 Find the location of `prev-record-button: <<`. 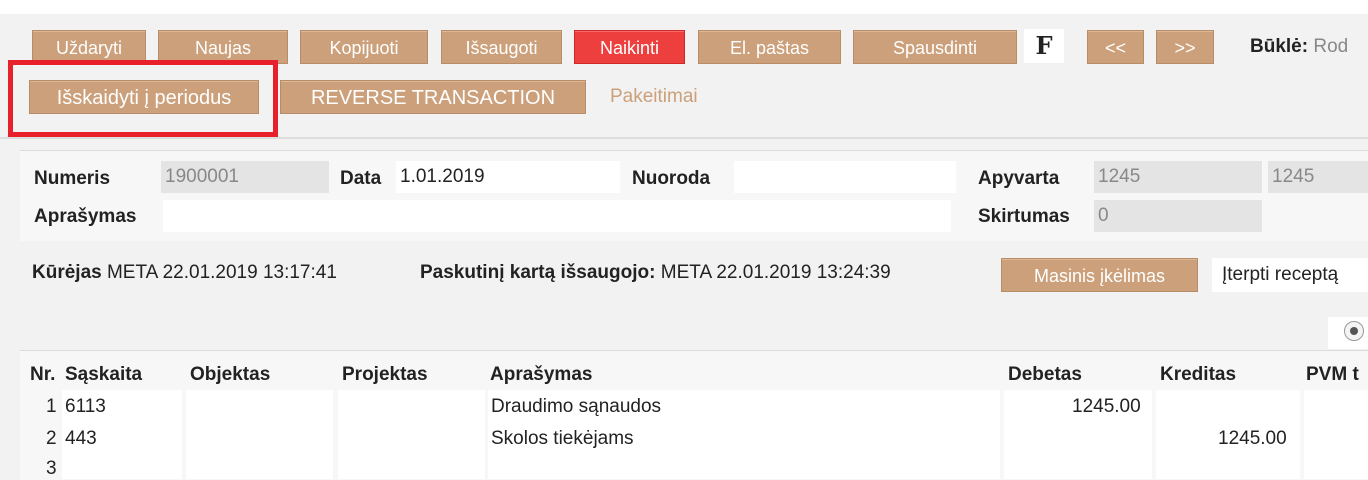

prev-record-button: << is located at coordinates (1115, 47).